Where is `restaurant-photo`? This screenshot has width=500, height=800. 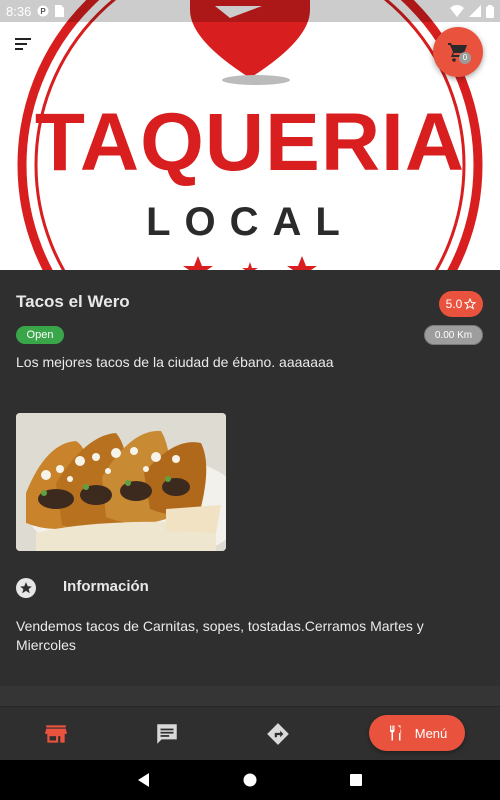
restaurant-photo is located at coordinates (121, 482).